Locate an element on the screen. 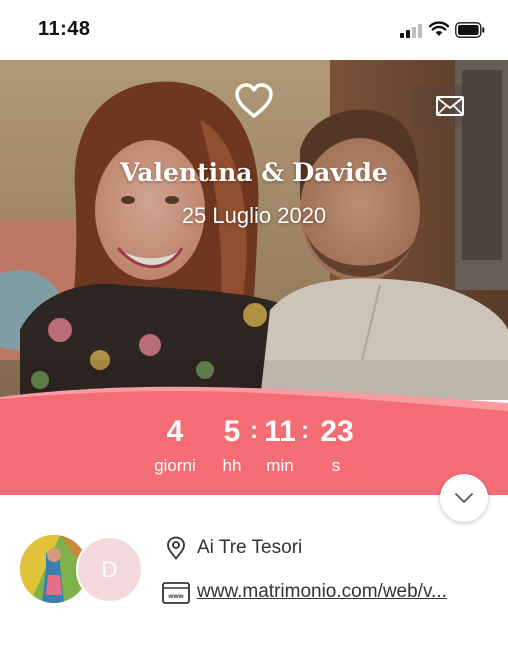 This screenshot has height=650, width=508. countdown-minutes-value: 11 is located at coordinates (280, 431).